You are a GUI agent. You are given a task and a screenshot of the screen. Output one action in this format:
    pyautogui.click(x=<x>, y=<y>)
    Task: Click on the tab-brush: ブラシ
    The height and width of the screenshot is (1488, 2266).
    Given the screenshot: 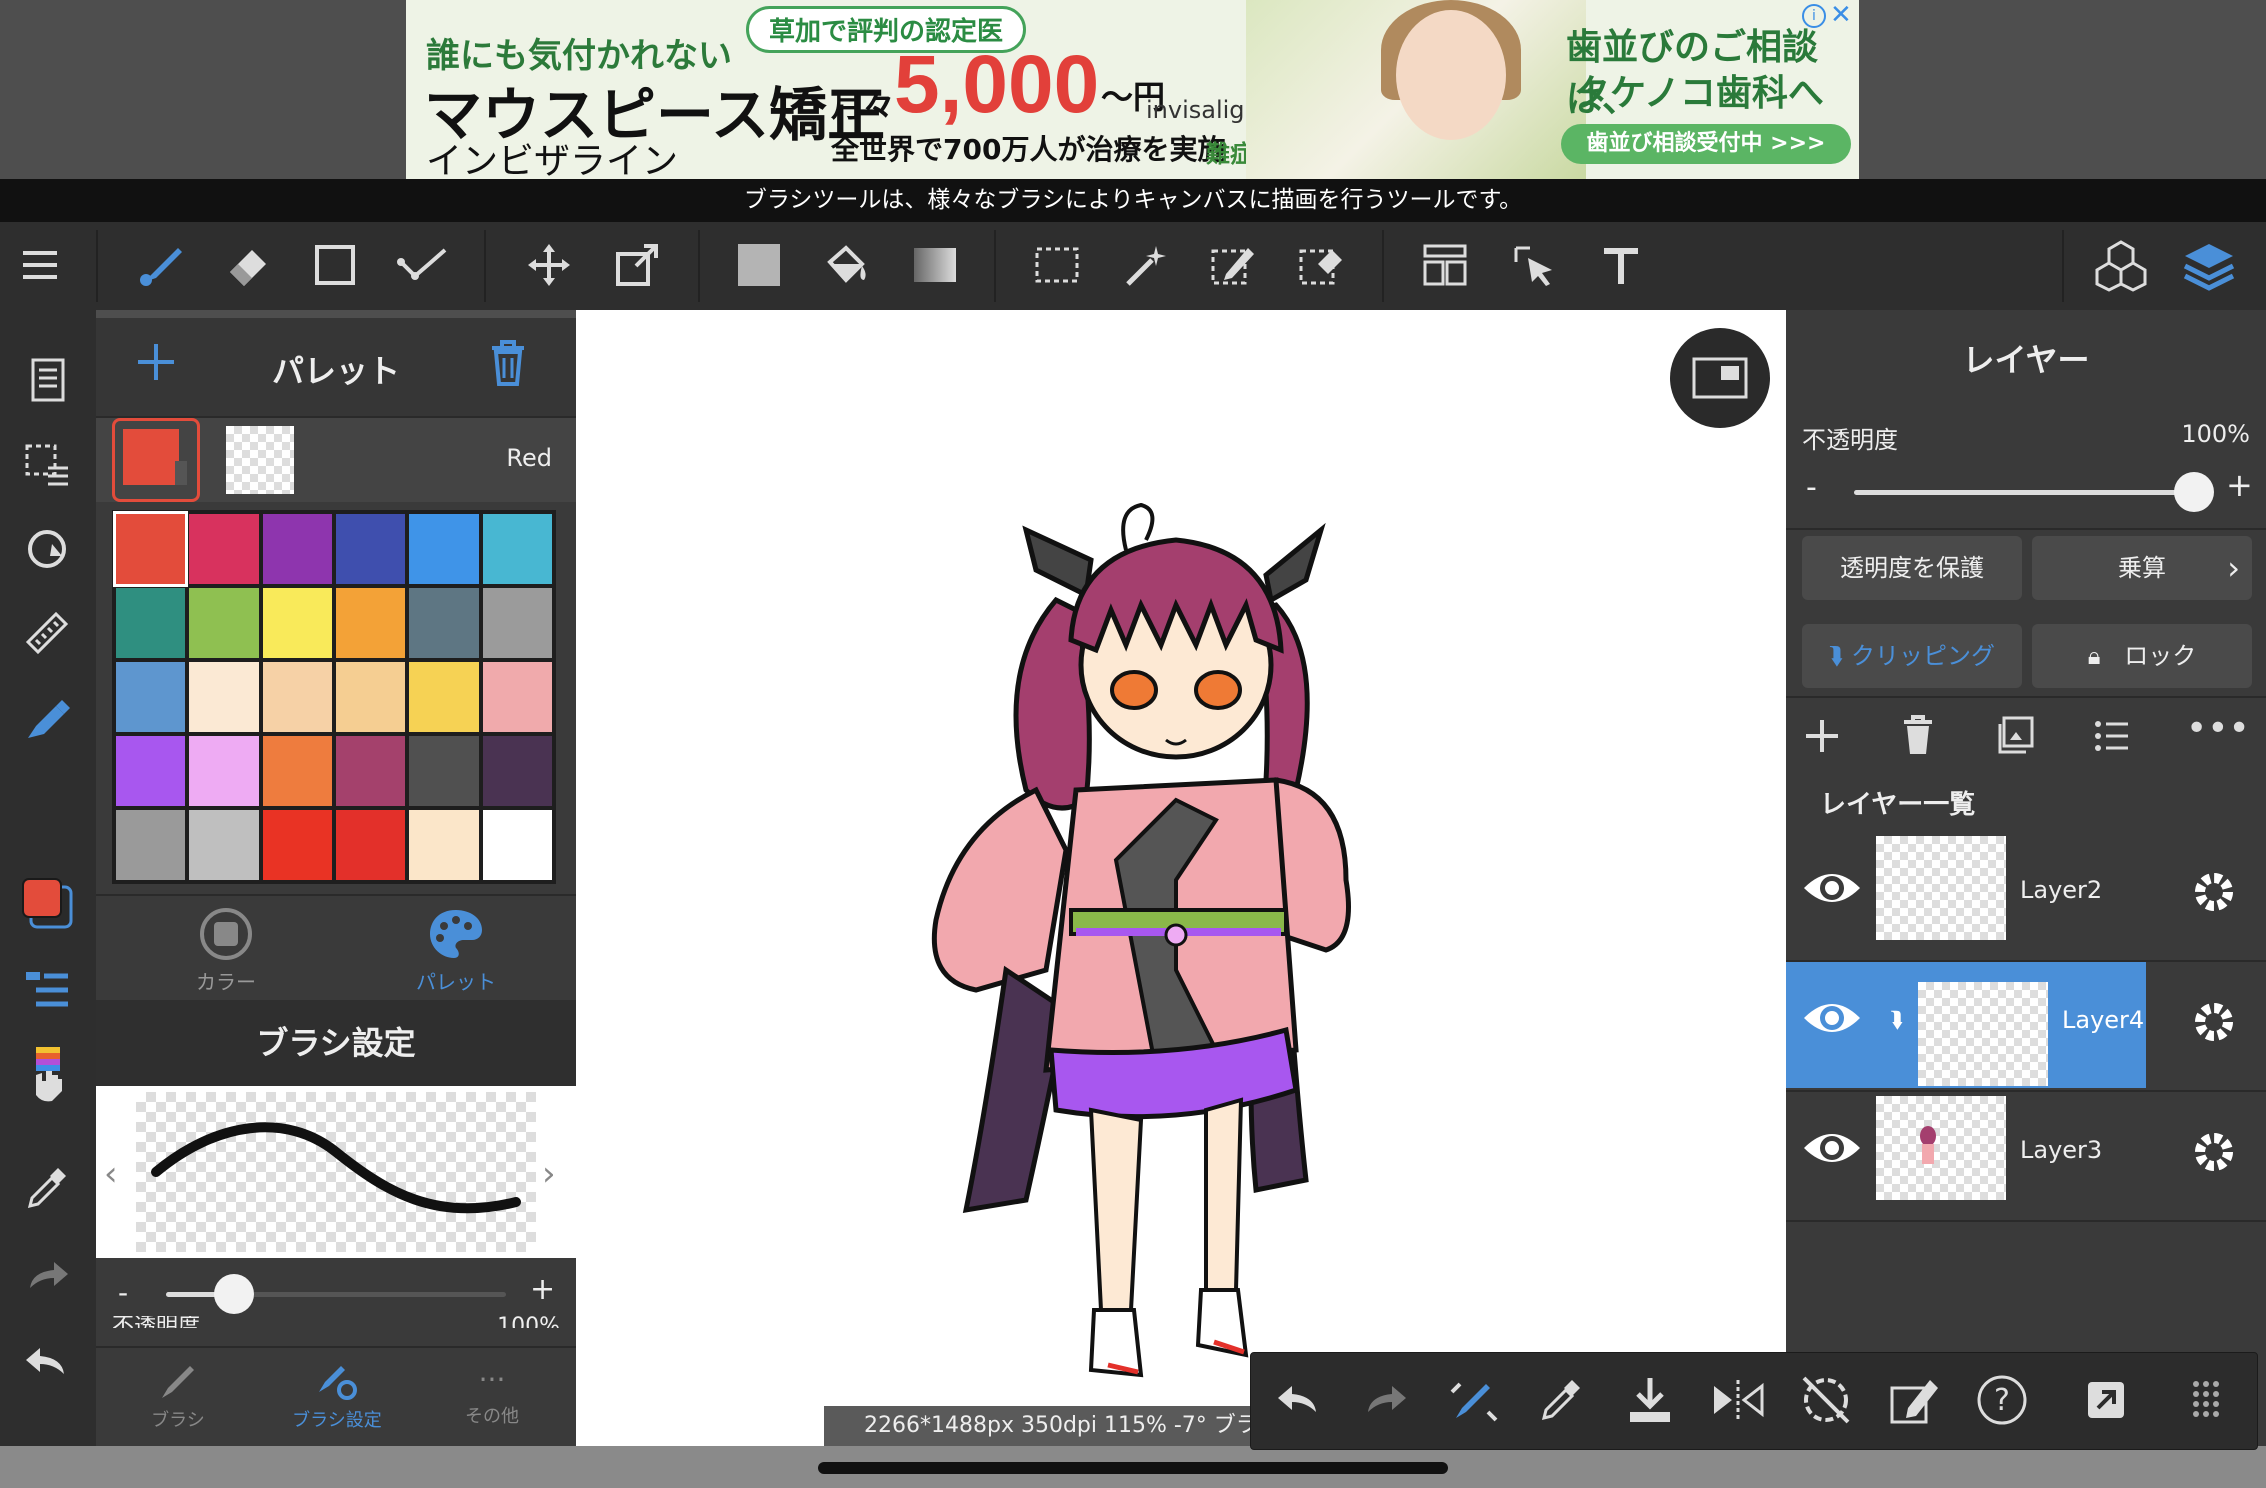 What is the action you would take?
    pyautogui.click(x=178, y=1395)
    